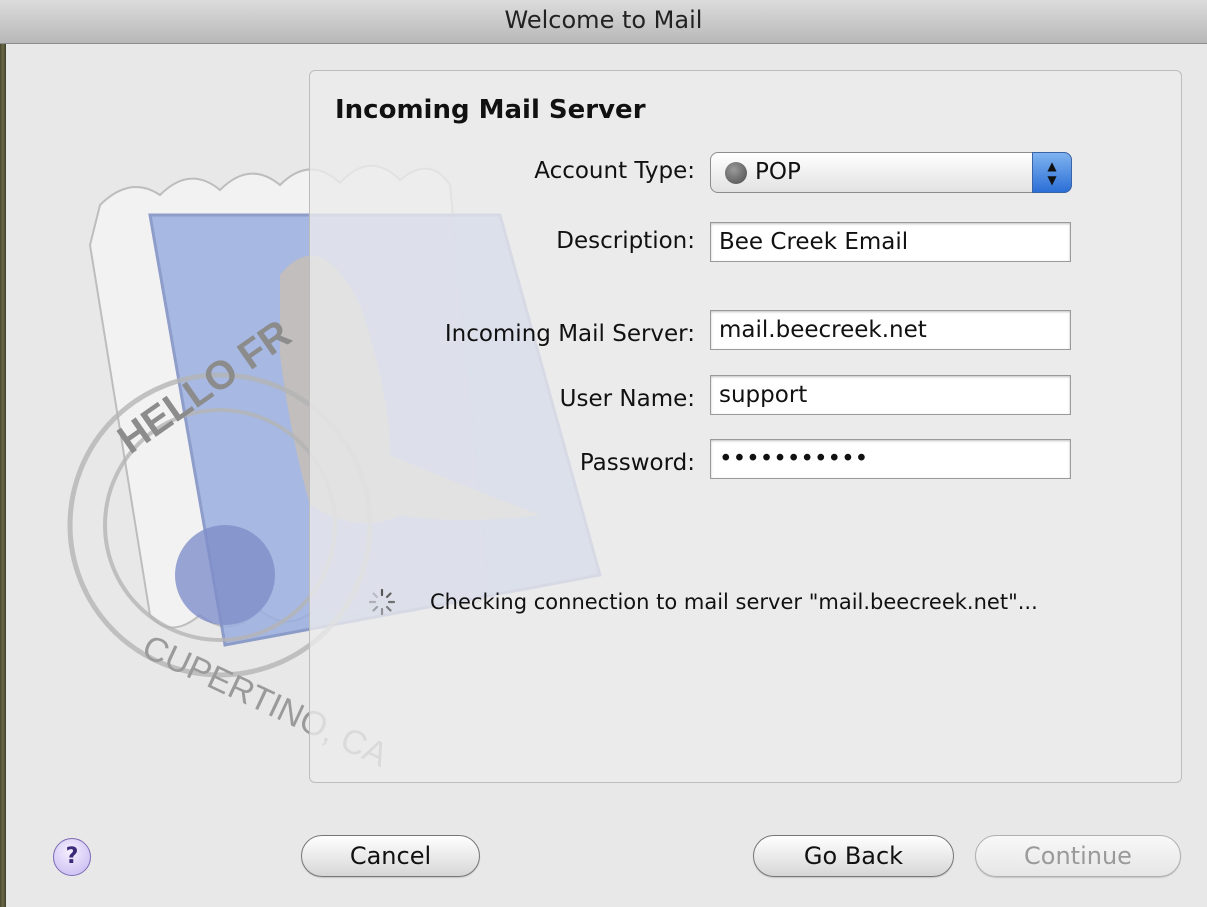 This screenshot has width=1207, height=907. I want to click on help-button: ?, so click(72, 857).